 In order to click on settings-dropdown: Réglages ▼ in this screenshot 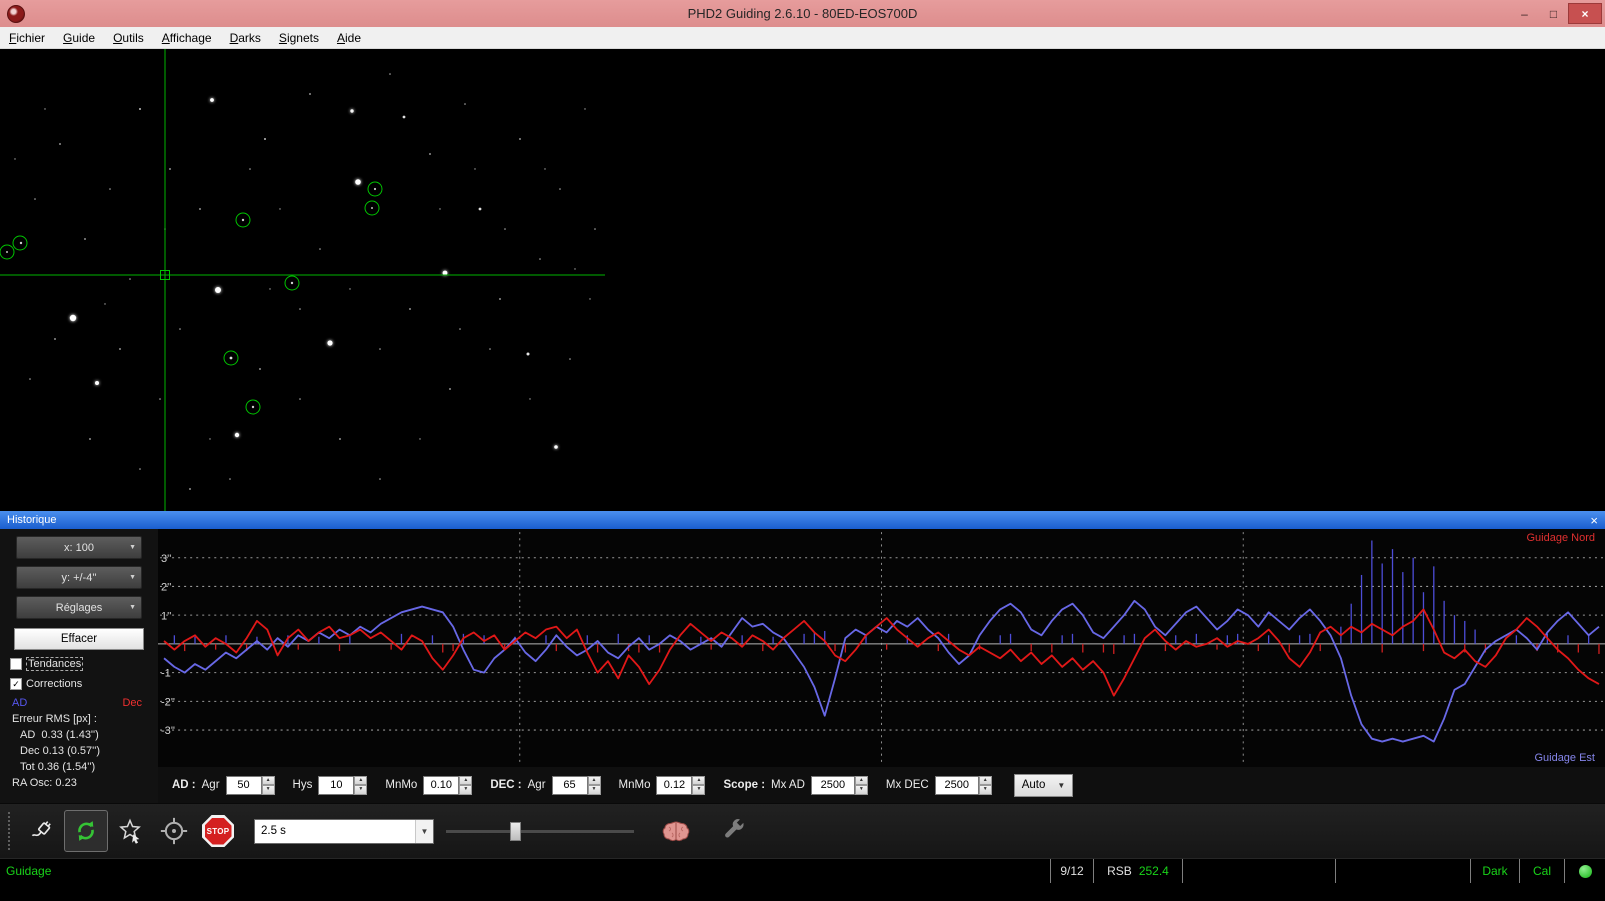, I will do `click(79, 607)`.